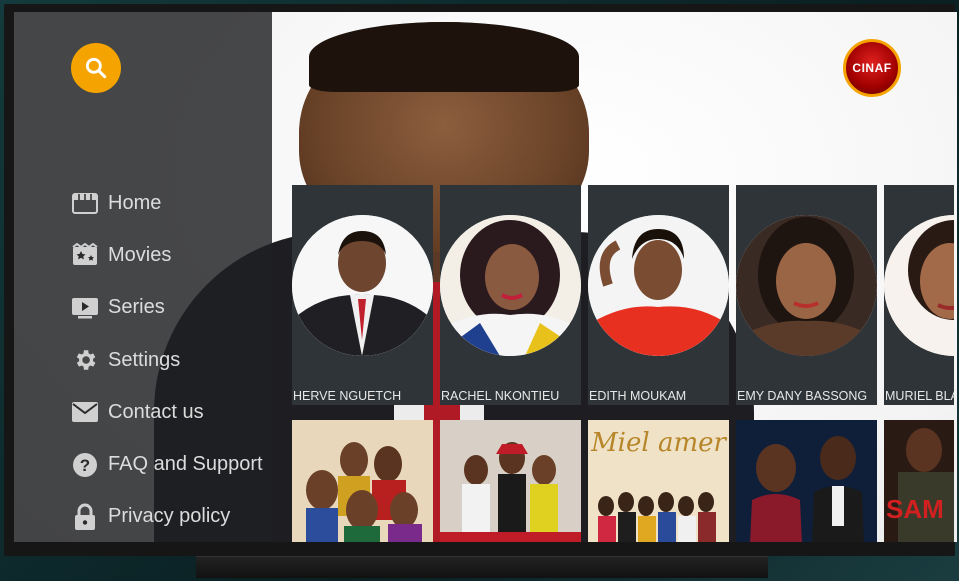 The height and width of the screenshot is (581, 959). I want to click on sidebar-item-movies: Movies, so click(167, 255).